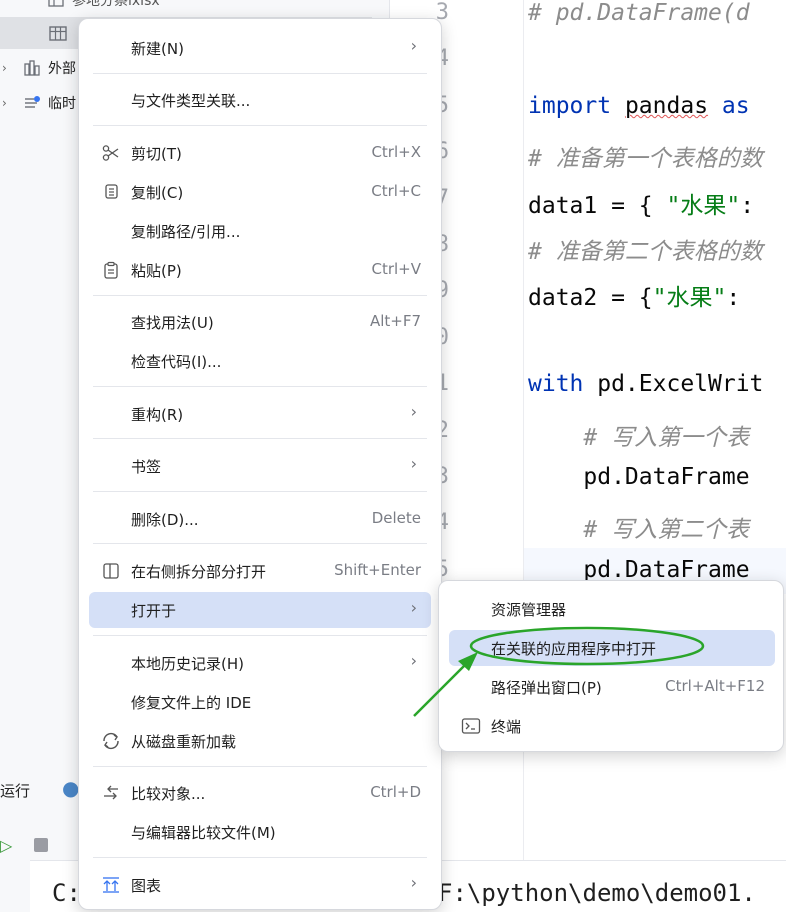 This screenshot has width=786, height=912. What do you see at coordinates (260, 48) in the screenshot?
I see `menu-item-new: 新建(N) ›` at bounding box center [260, 48].